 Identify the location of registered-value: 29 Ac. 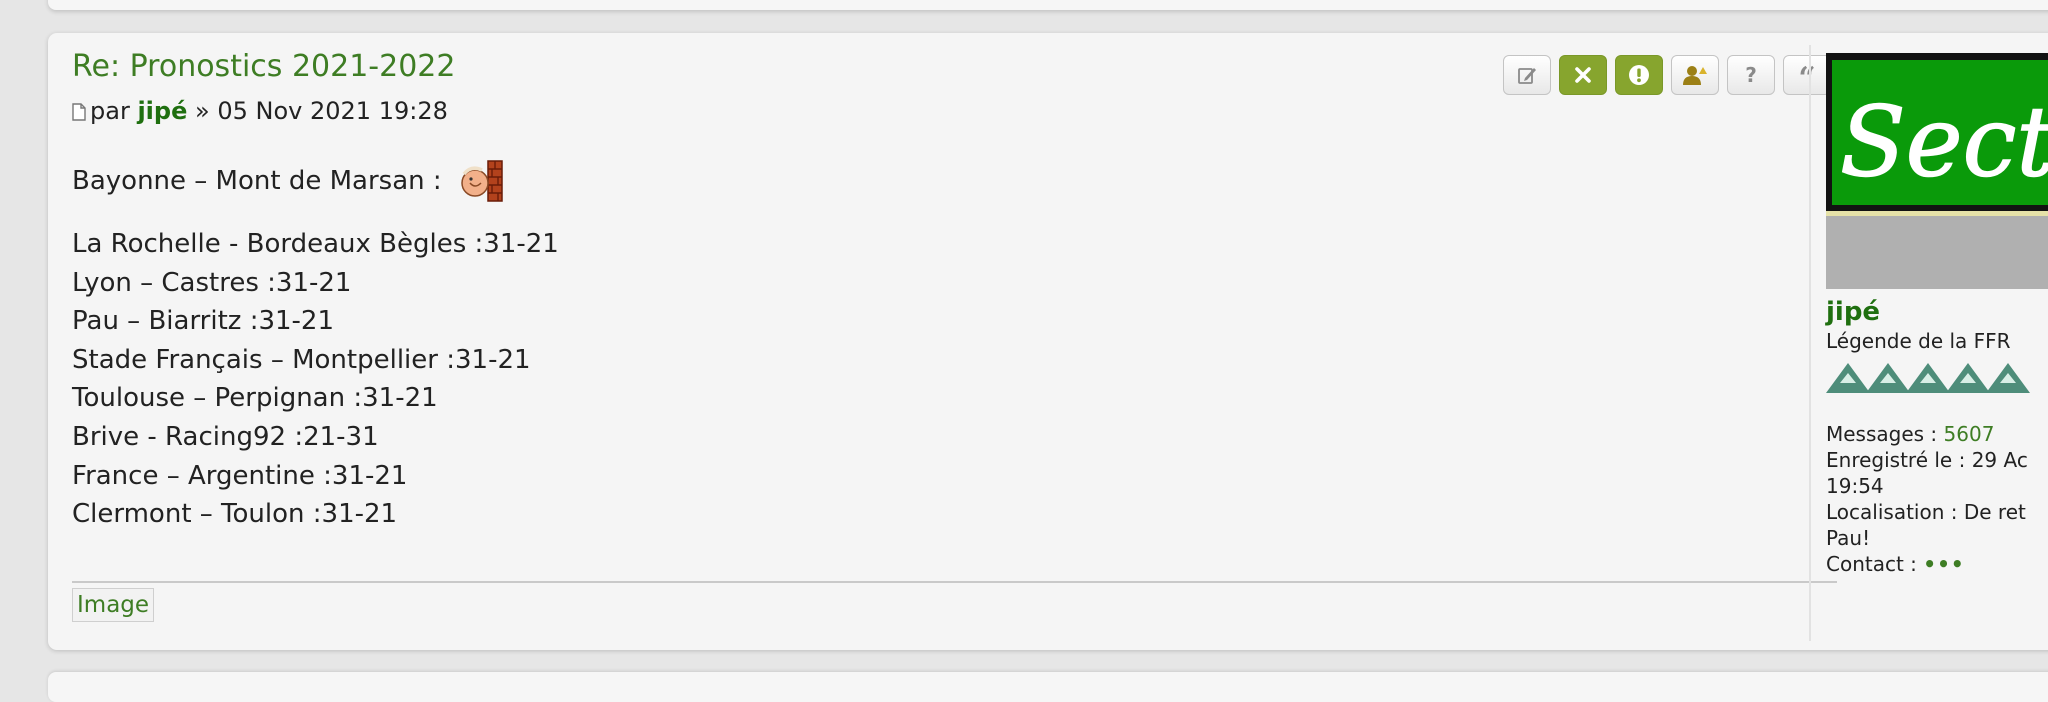
(1999, 460).